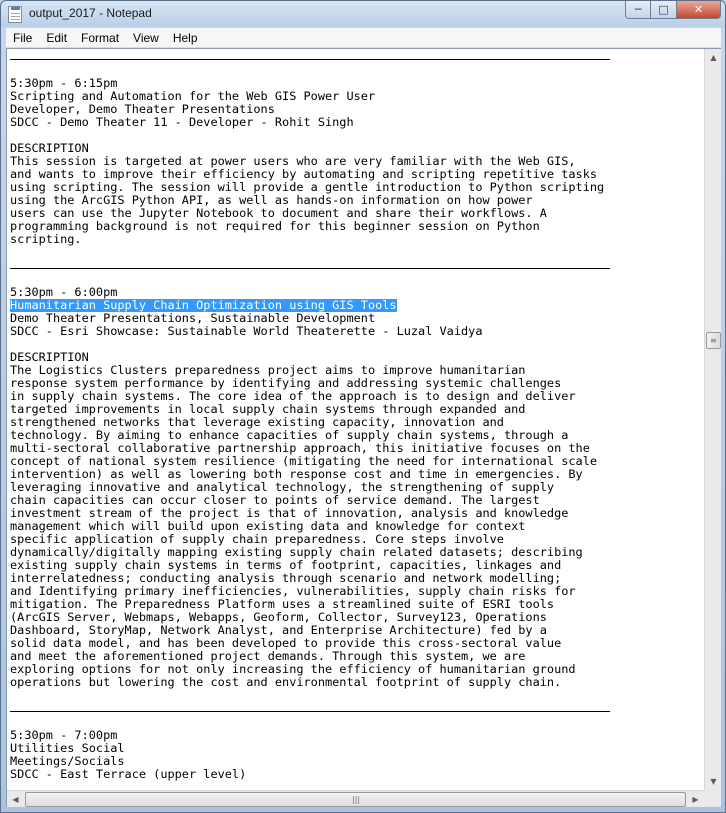  I want to click on scroll-up-arrow-icon: ▲, so click(713, 57).